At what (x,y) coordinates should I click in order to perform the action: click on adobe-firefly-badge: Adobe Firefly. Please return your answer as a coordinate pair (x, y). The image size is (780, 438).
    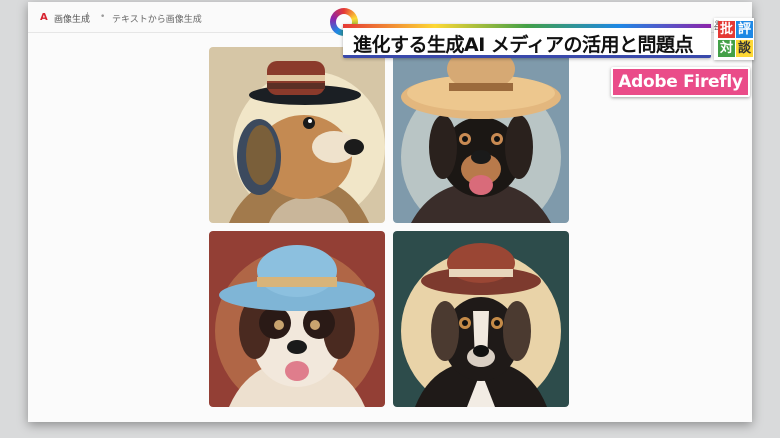
    Looking at the image, I should click on (680, 82).